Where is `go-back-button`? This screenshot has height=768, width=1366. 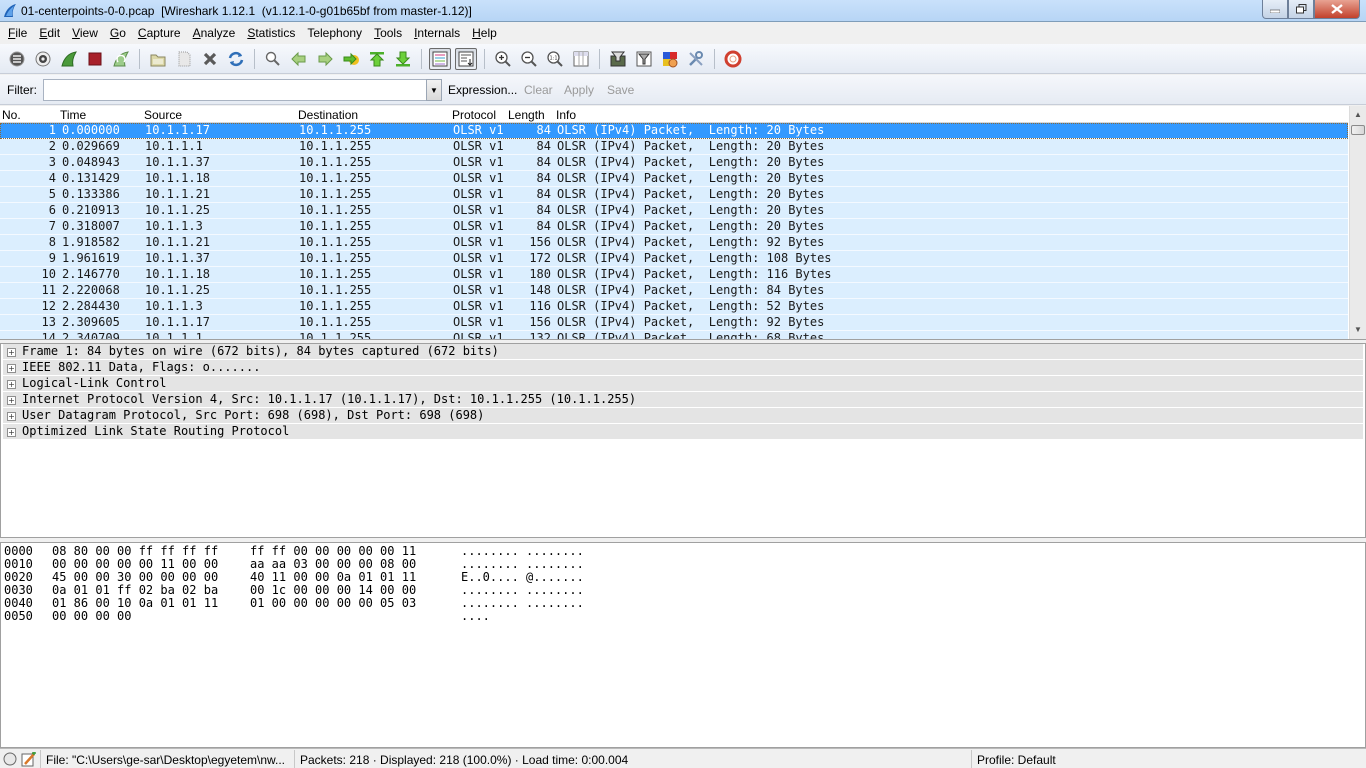 go-back-button is located at coordinates (299, 59).